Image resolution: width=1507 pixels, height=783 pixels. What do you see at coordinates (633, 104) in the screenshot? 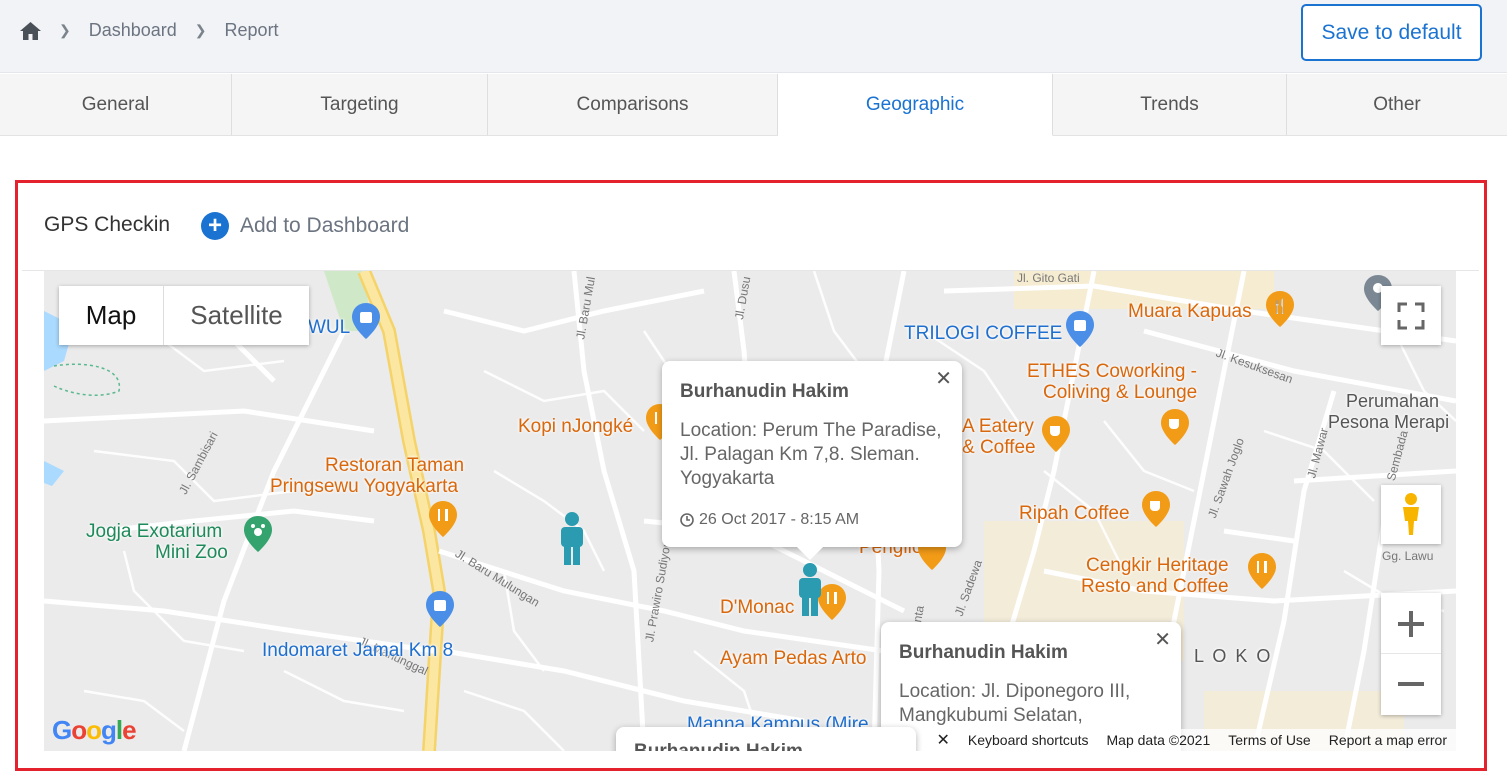
I see `tab-comparisons: Comparisons` at bounding box center [633, 104].